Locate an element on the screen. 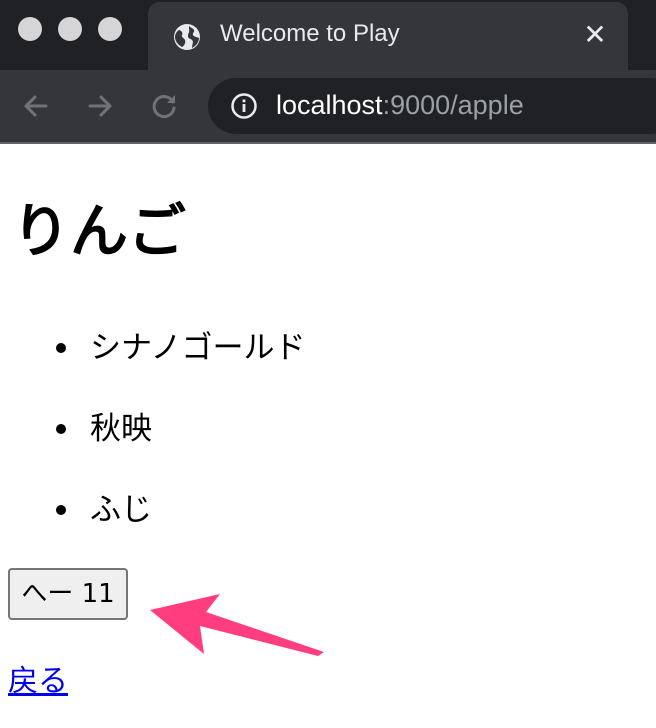 The image size is (656, 728). browser-title-bar: Welcome to Play ✕ is located at coordinates (328, 35).